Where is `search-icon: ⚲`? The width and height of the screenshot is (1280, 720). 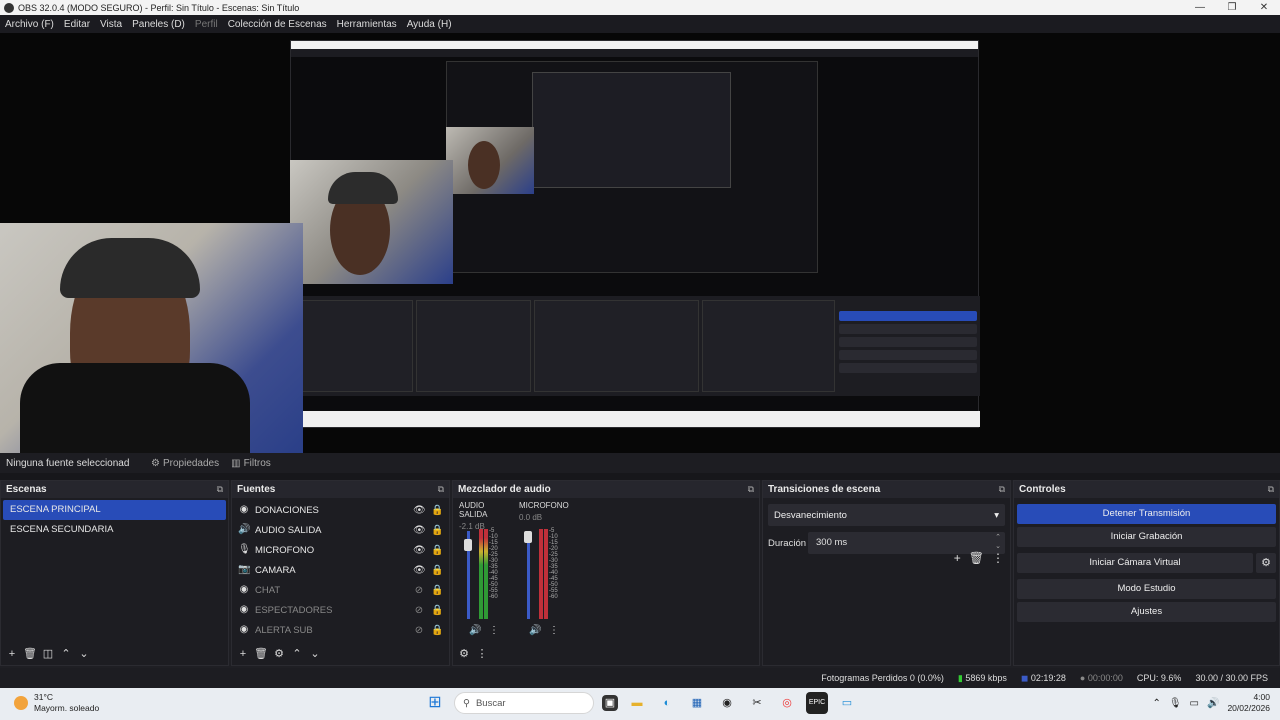
search-icon: ⚲ is located at coordinates (466, 703).